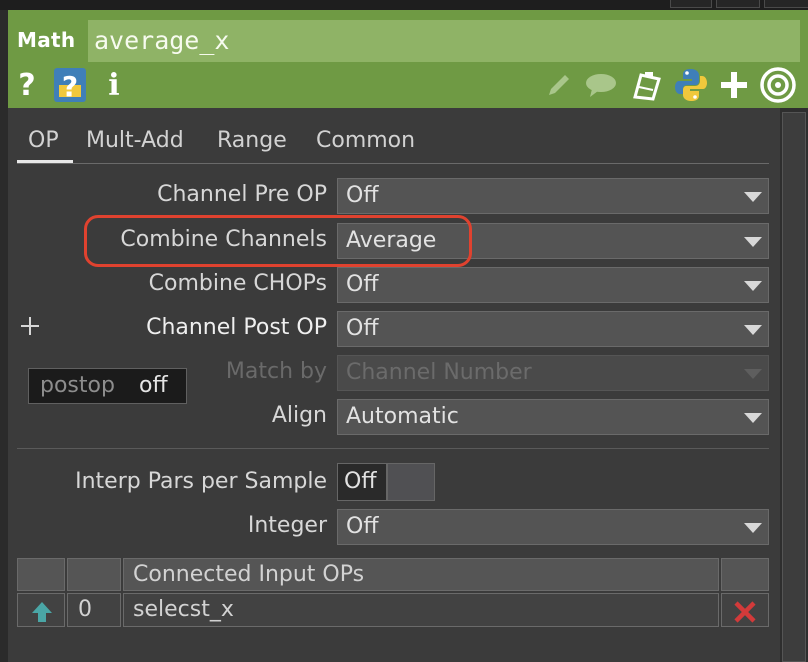 This screenshot has height=662, width=808. Describe the element at coordinates (553, 417) in the screenshot. I see `align-menu: Automatic` at that location.